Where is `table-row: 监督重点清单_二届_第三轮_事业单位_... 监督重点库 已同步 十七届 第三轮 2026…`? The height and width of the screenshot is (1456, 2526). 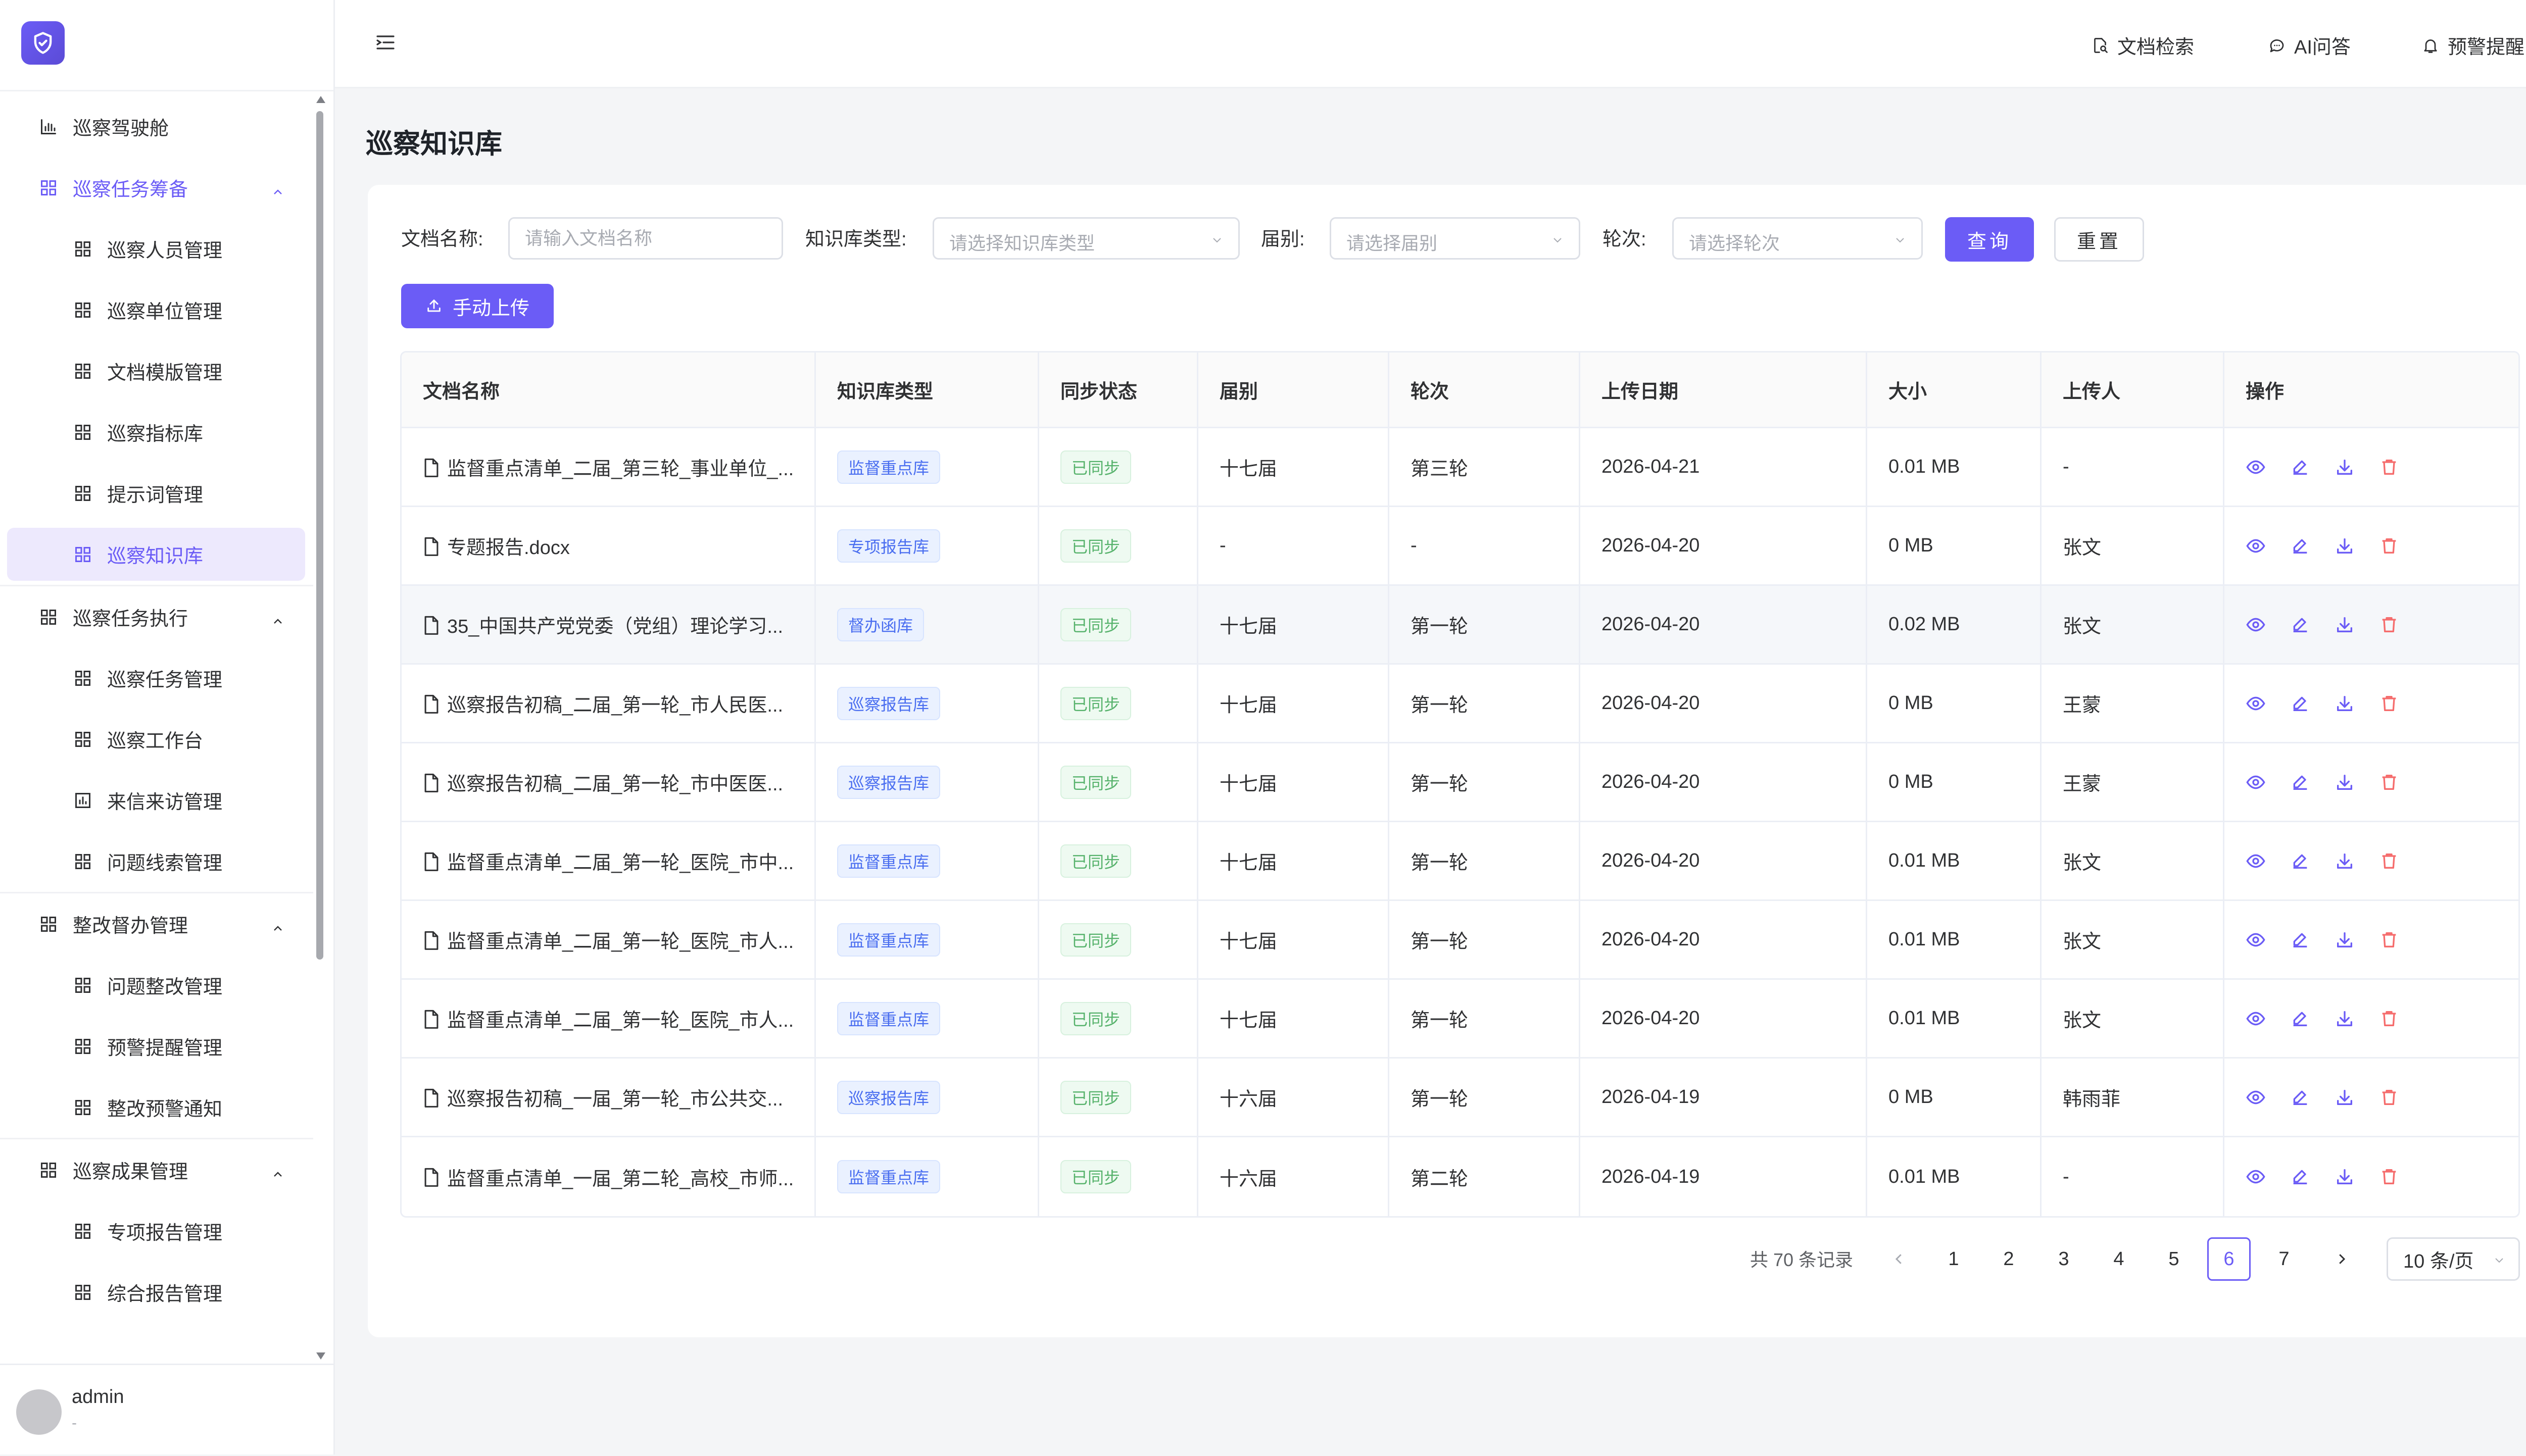 table-row: 监督重点清单_二届_第三轮_事业单位_... 监督重点库 已同步 十七届 第三轮 2026… is located at coordinates (1460, 467).